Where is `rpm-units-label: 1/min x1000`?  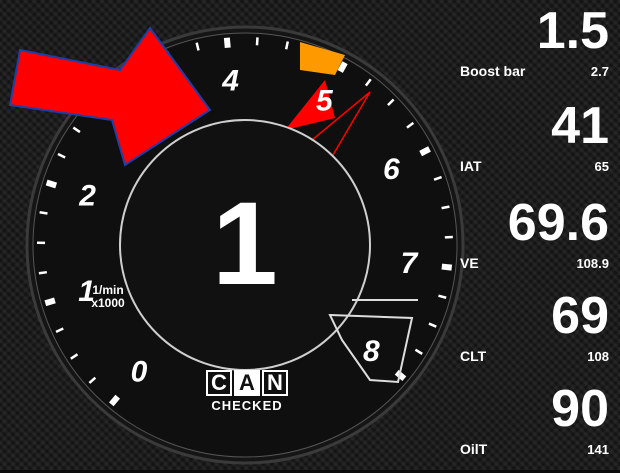 rpm-units-label: 1/min x1000 is located at coordinates (108, 297).